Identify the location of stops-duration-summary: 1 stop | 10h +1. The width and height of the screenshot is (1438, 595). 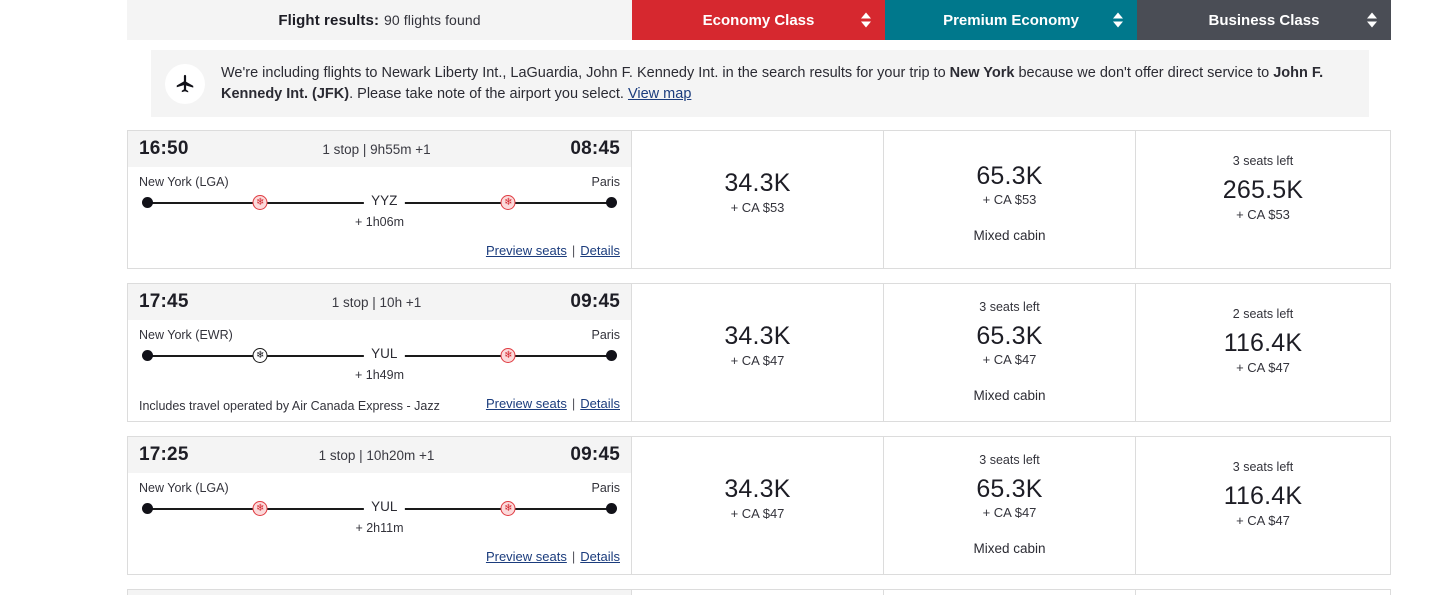
(376, 302).